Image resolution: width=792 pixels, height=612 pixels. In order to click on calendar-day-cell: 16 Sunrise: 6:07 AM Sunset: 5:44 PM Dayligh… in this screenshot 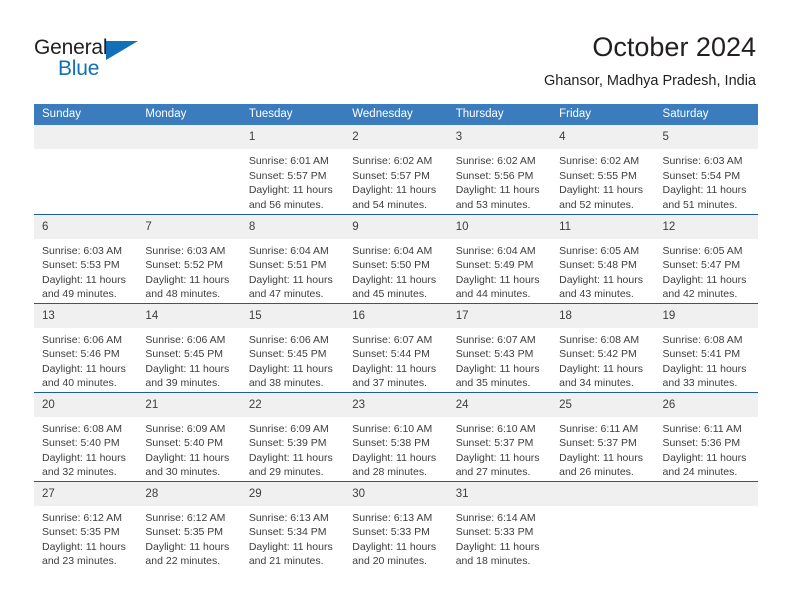, I will do `click(396, 347)`.